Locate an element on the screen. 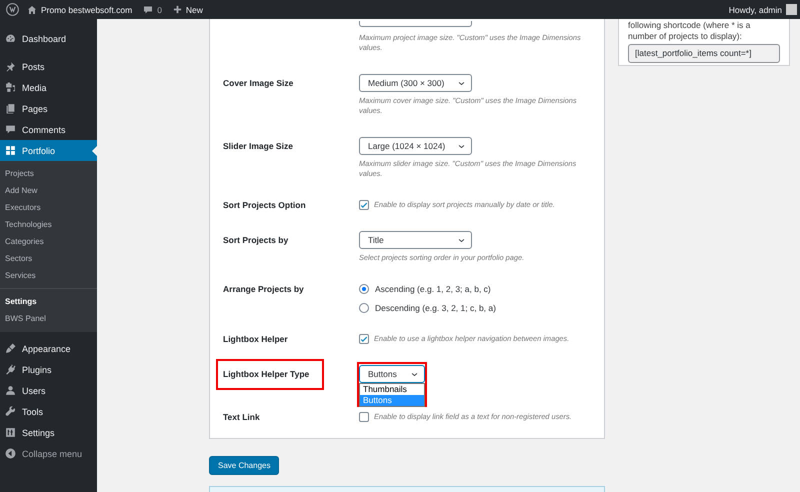 This screenshot has height=492, width=800. menu-item: Plugins is located at coordinates (48, 369).